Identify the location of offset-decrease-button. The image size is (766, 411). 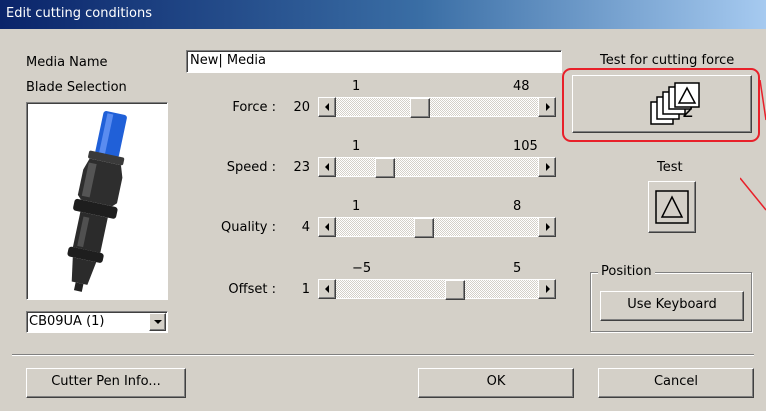
(327, 289).